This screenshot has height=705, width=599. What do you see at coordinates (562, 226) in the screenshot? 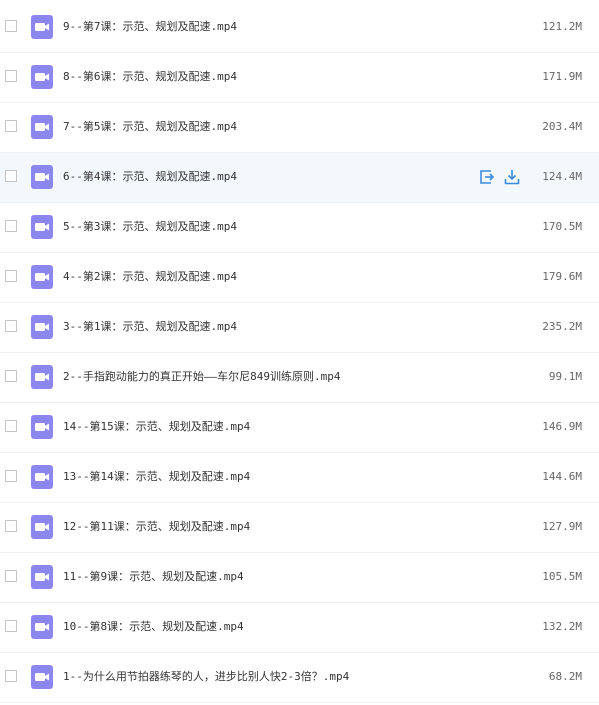
I see `file-size: 170.5M` at bounding box center [562, 226].